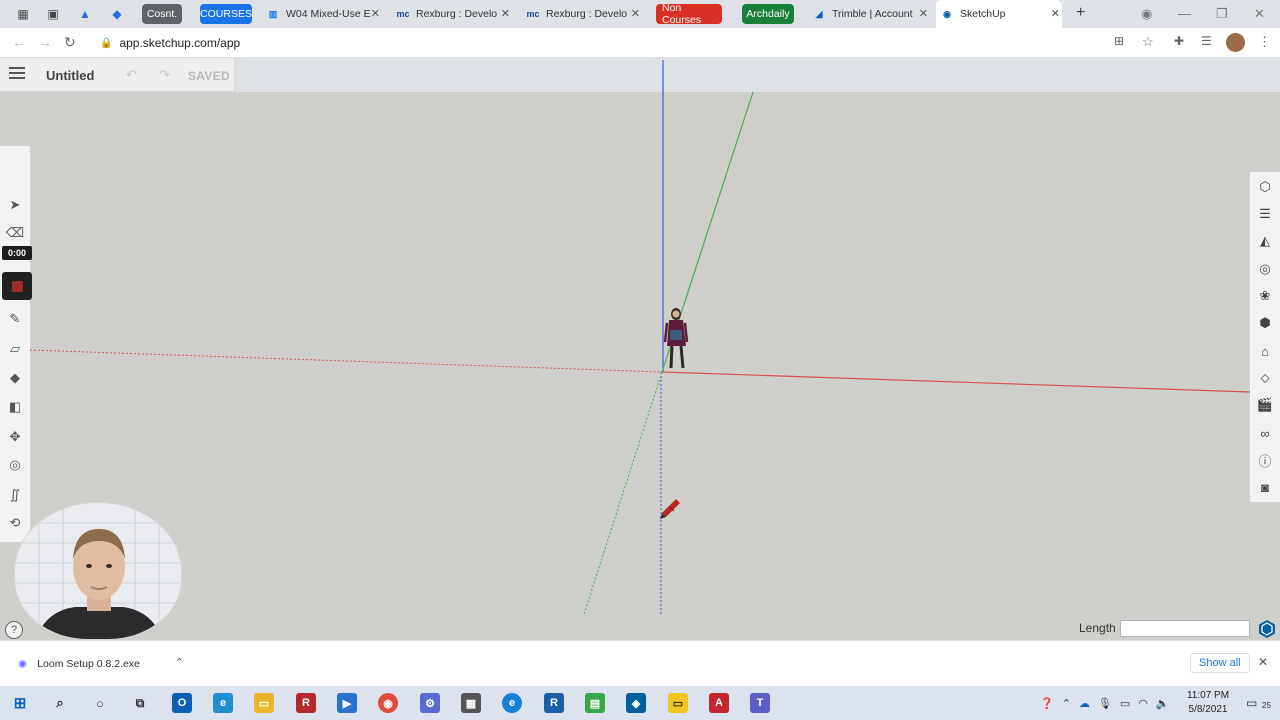 This screenshot has width=1280, height=720. What do you see at coordinates (322, 14) in the screenshot?
I see `tab-w04-mixed-use: ▥ W04 Mixed-Use E ✕` at bounding box center [322, 14].